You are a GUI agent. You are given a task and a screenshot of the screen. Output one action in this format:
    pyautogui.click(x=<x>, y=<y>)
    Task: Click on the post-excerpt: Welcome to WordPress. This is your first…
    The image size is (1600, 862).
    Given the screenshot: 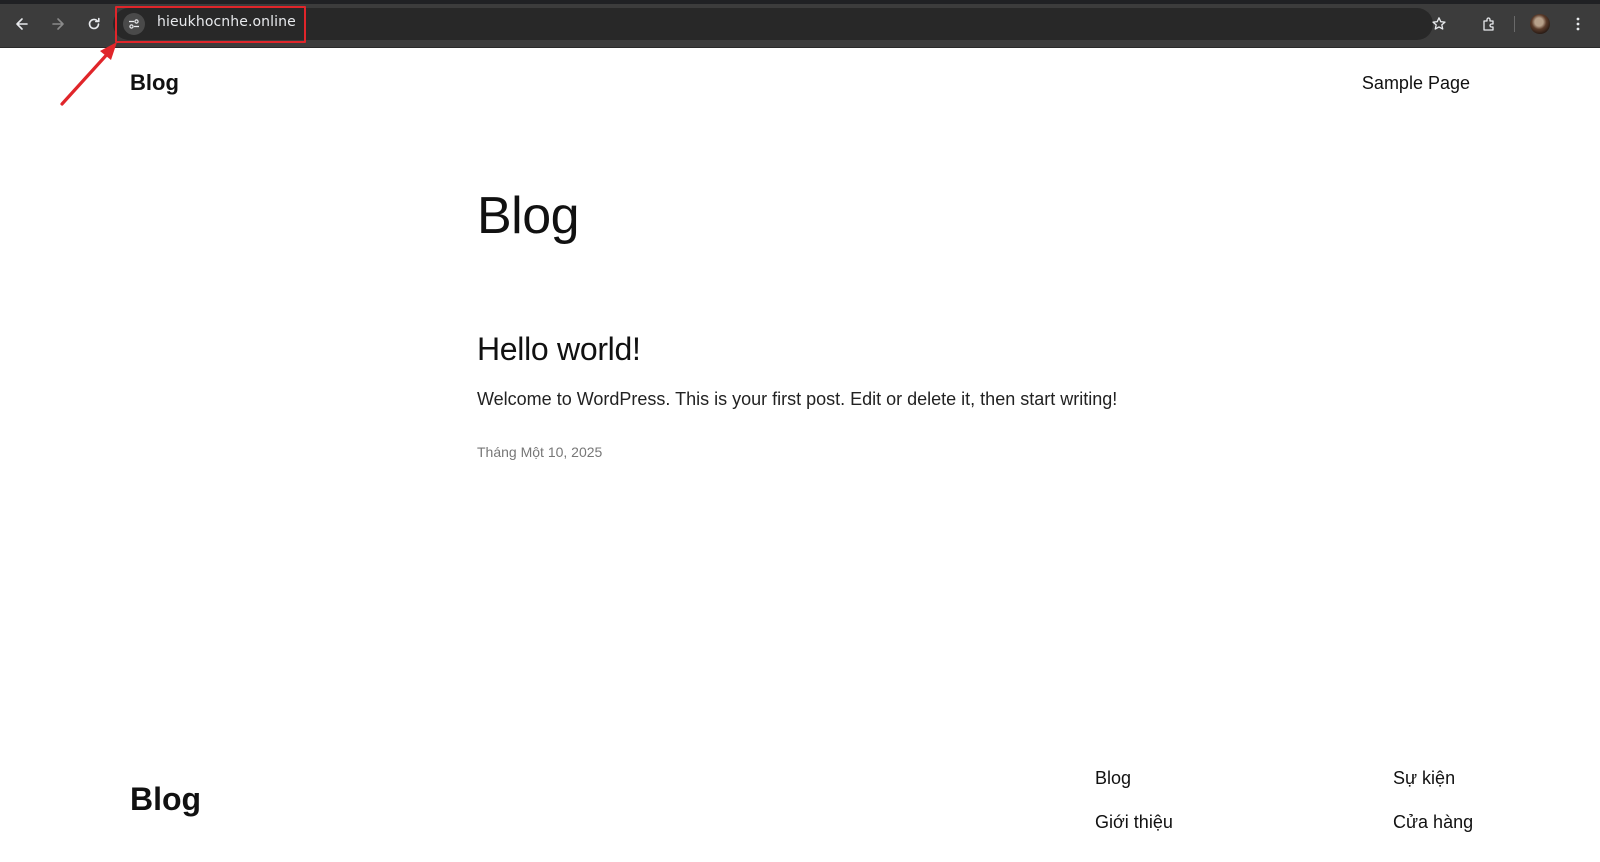 What is the action you would take?
    pyautogui.click(x=797, y=399)
    